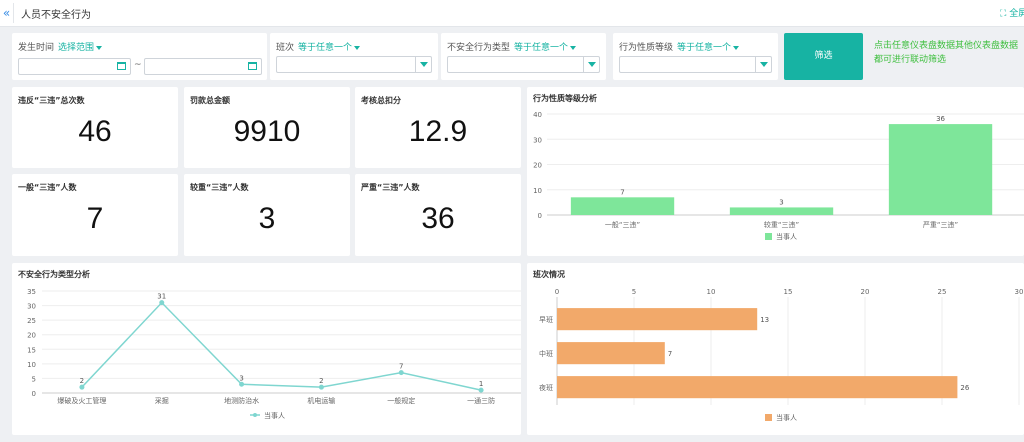  What do you see at coordinates (537, 115) in the screenshot?
I see `y-tick-label: 40` at bounding box center [537, 115].